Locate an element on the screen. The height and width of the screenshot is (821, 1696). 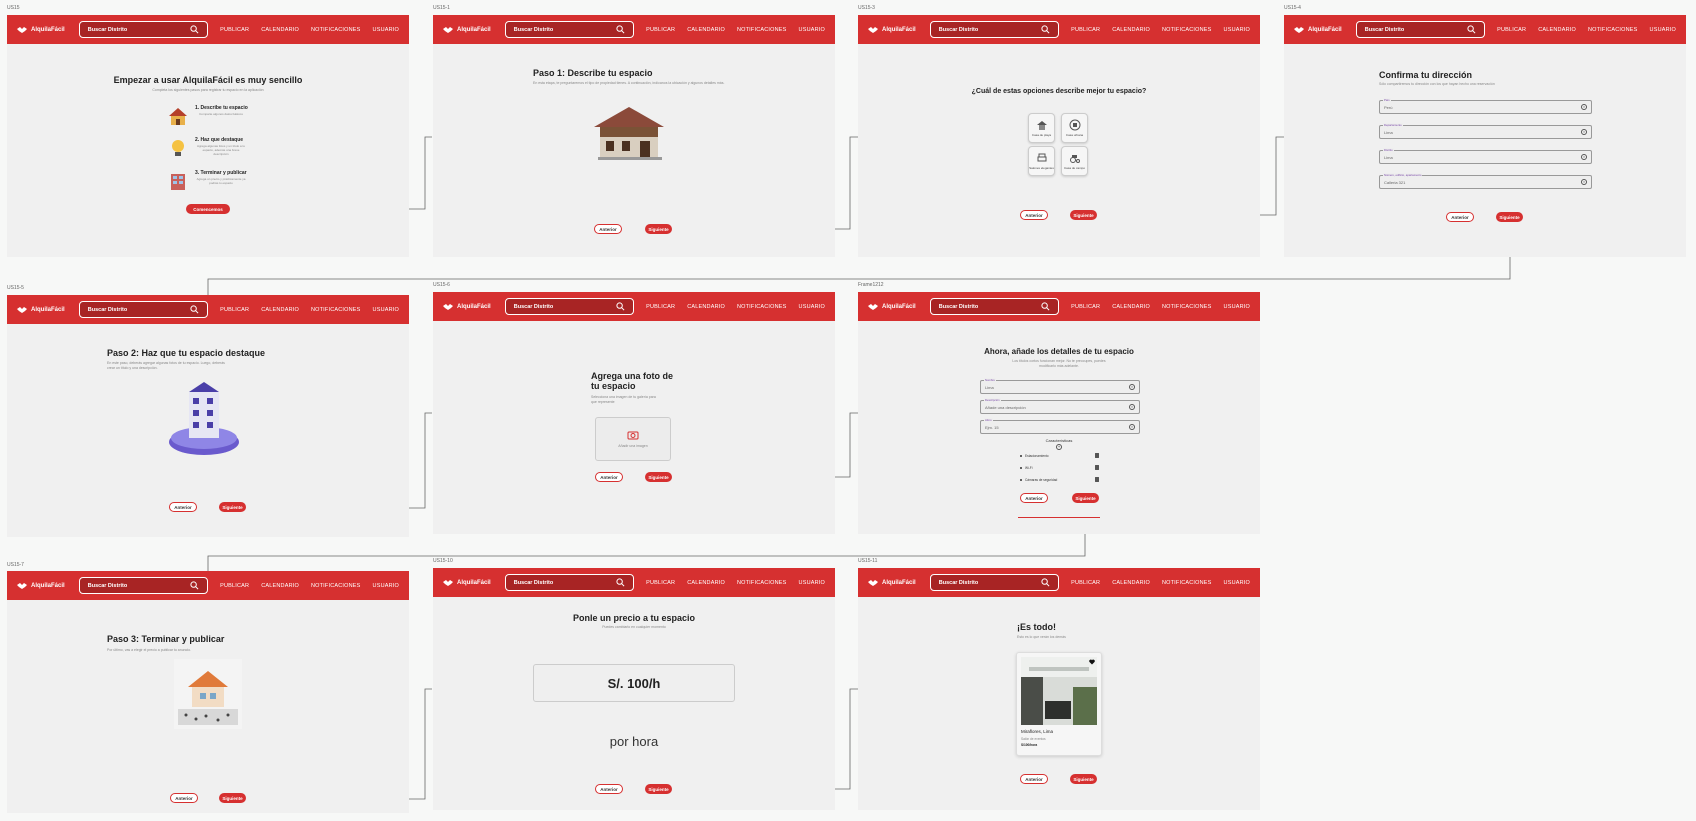
price-display: S/. 100/h is located at coordinates (634, 683).